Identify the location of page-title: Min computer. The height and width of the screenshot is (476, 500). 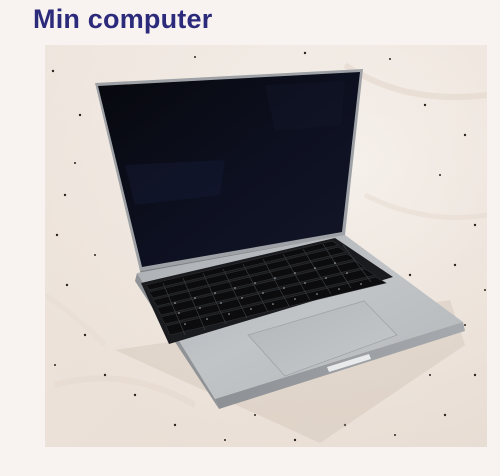
(123, 19).